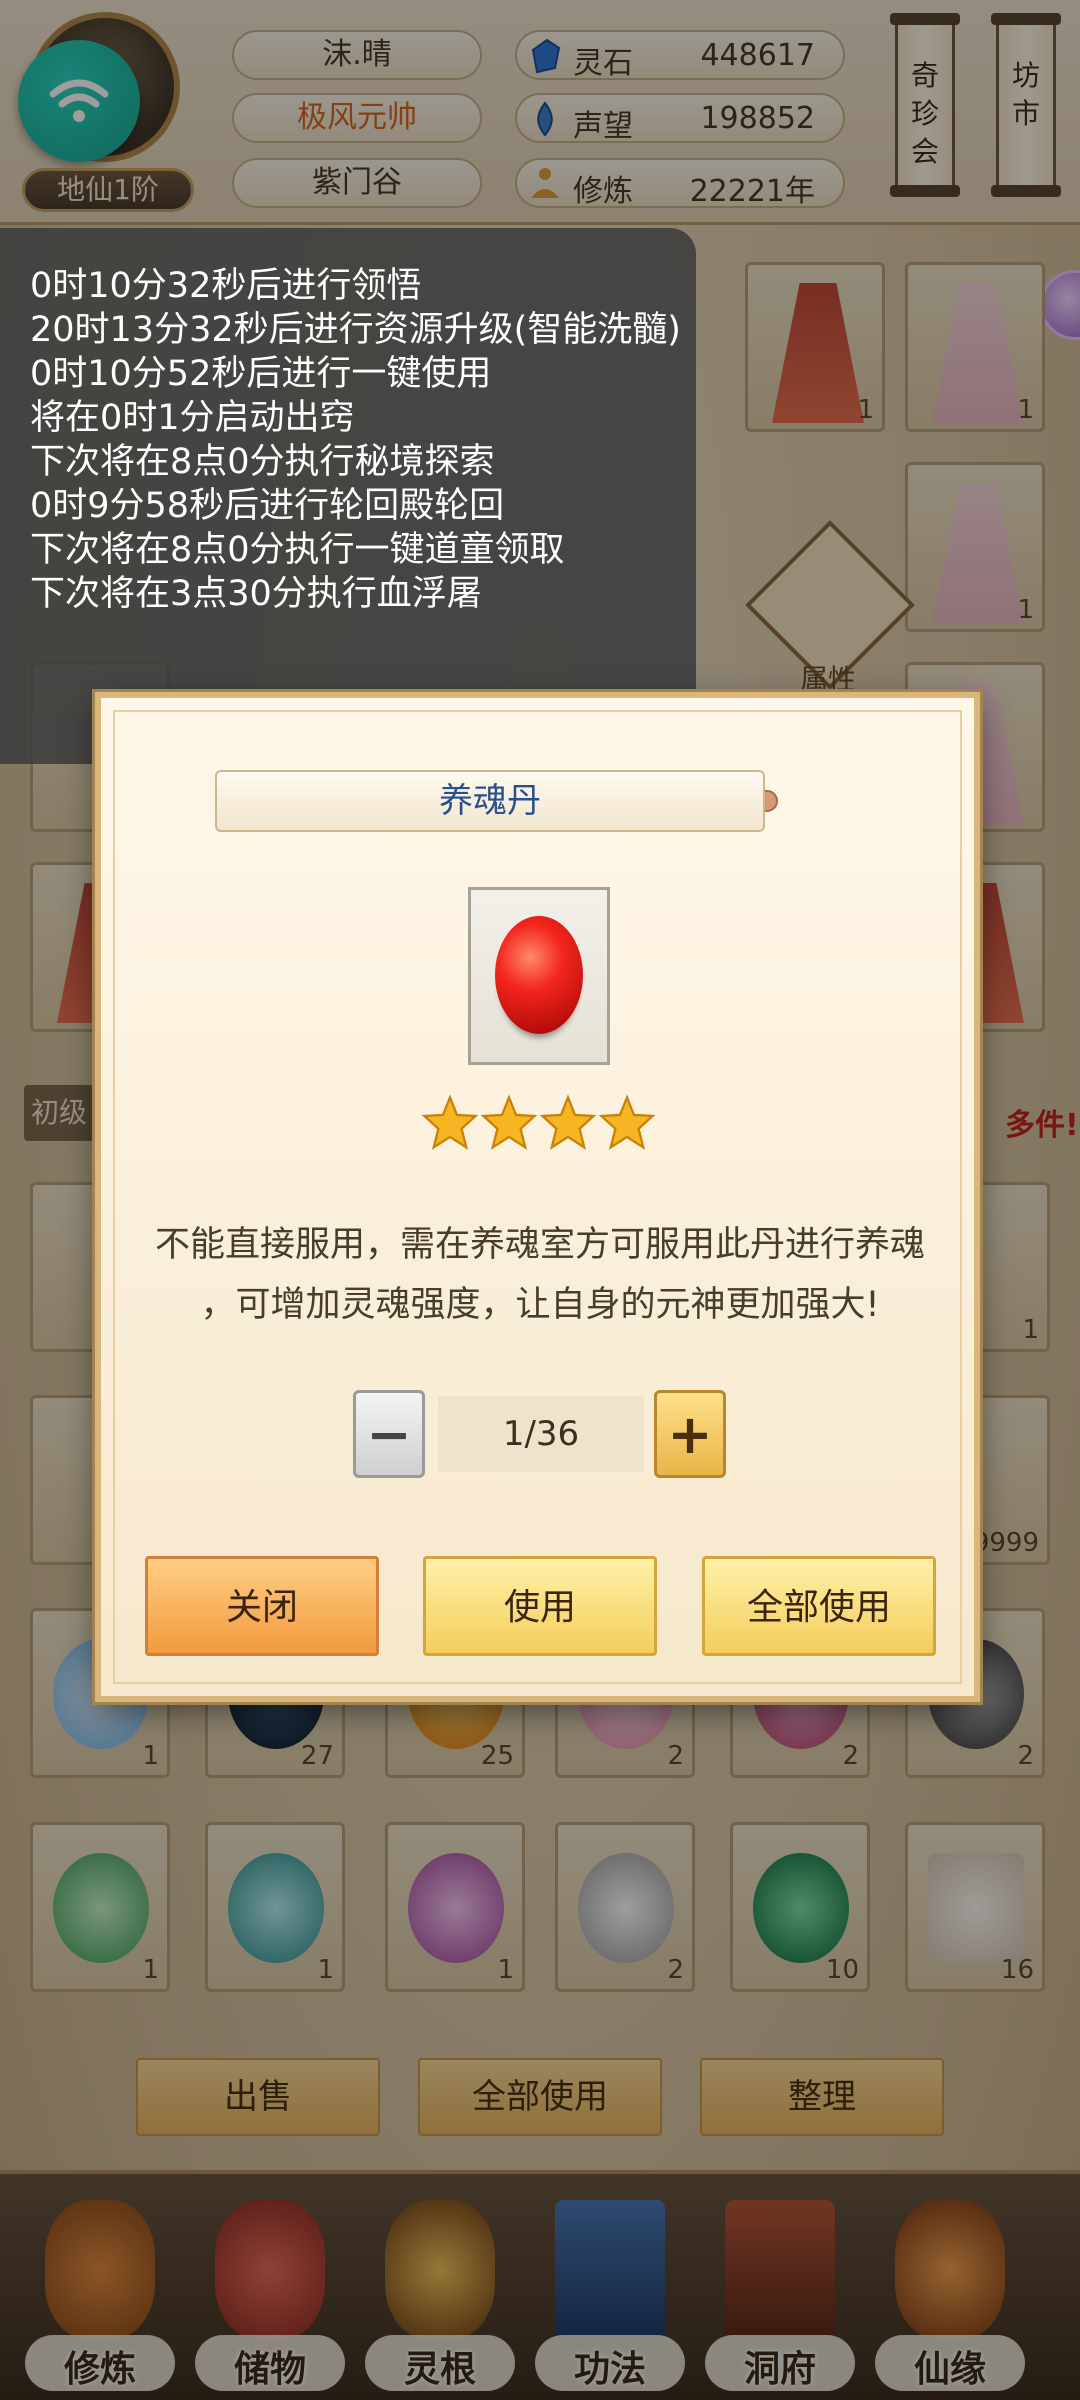 The image size is (1080, 2400). Describe the element at coordinates (226, 286) in the screenshot. I see `task-log-line: 0时10分32秒后进行领悟` at that location.